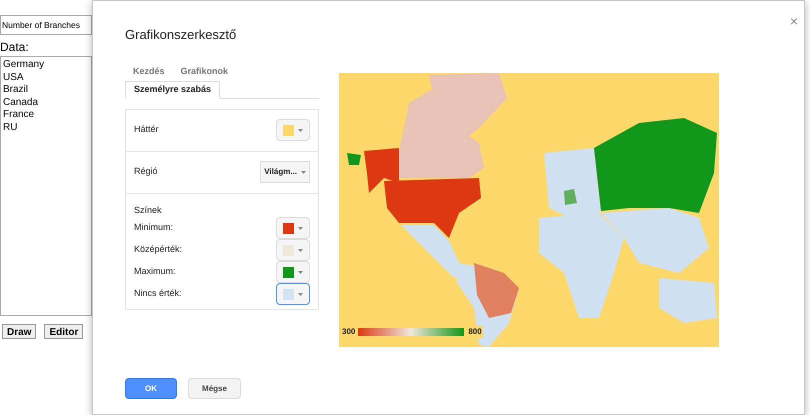 The width and height of the screenshot is (810, 415). What do you see at coordinates (293, 294) in the screenshot?
I see `color-picker` at bounding box center [293, 294].